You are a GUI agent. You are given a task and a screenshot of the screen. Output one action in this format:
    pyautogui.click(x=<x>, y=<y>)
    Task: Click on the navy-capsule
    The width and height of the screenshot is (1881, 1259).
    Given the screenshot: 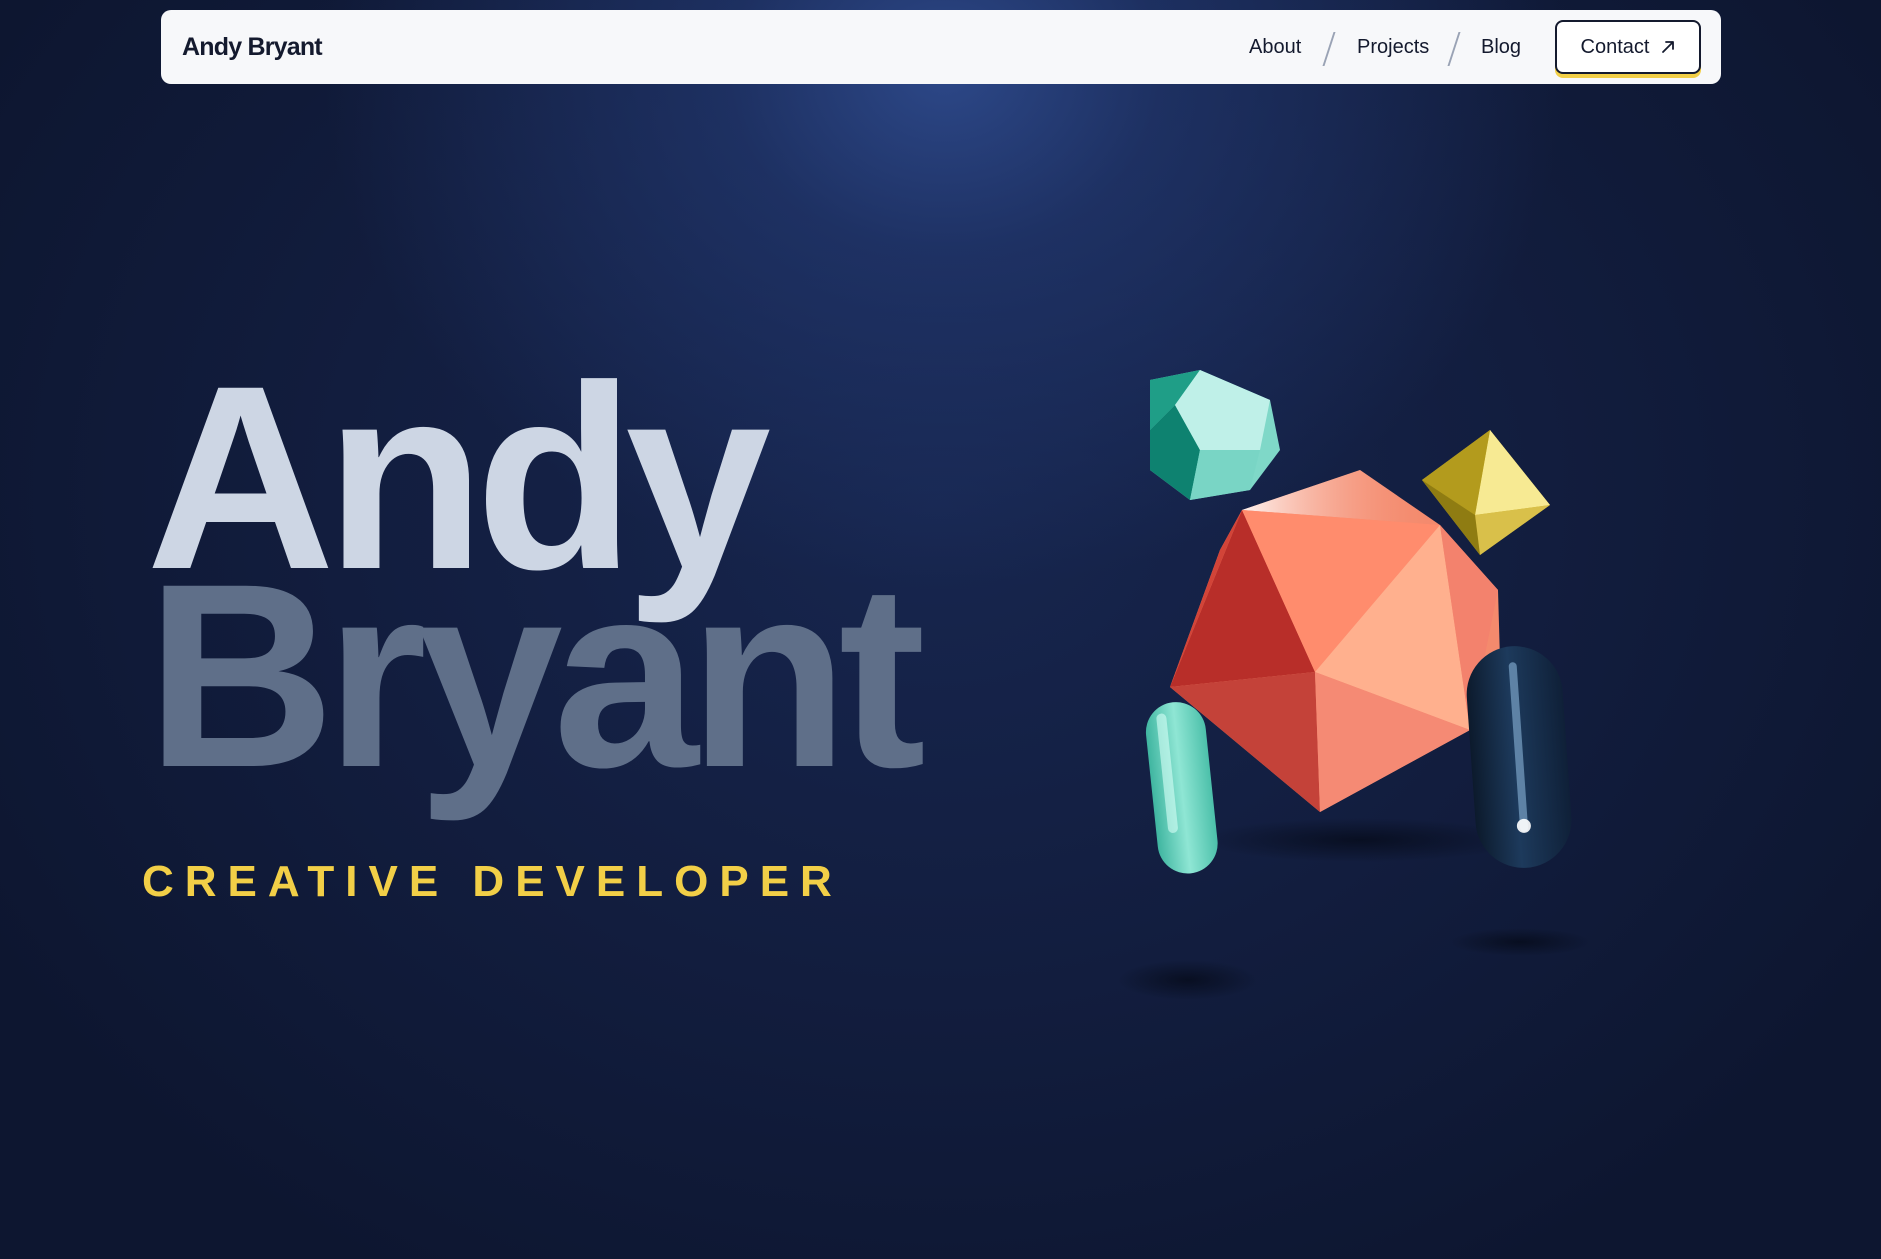 What is the action you would take?
    pyautogui.click(x=1519, y=757)
    